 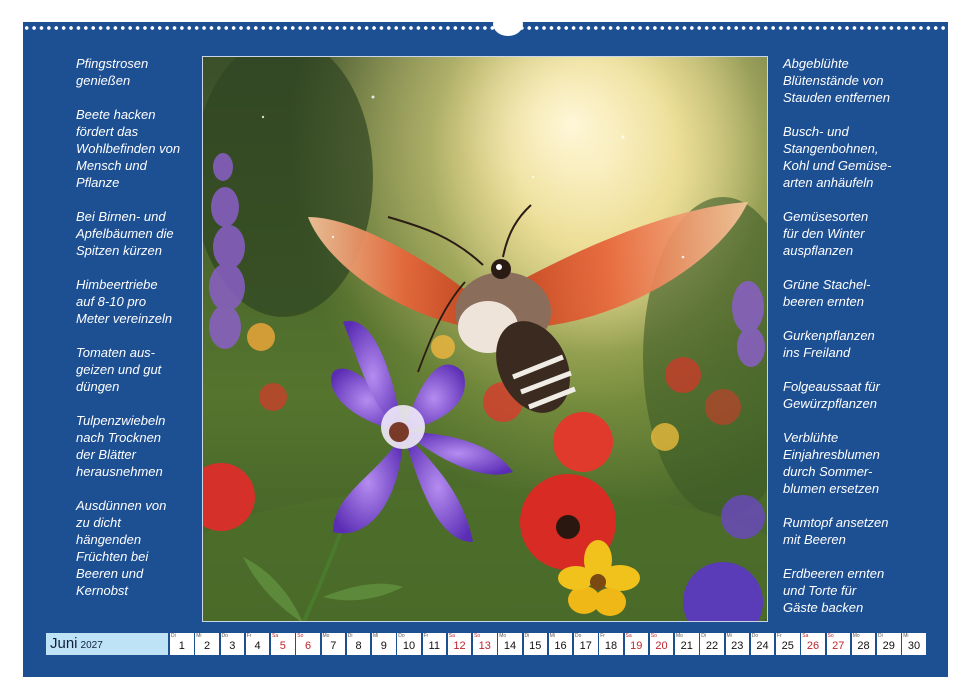 I want to click on day-cell: Fr 18, so click(x=611, y=644).